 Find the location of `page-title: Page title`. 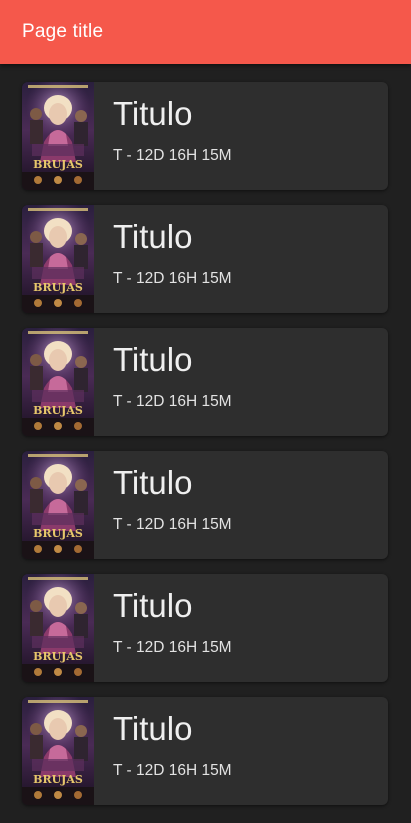

page-title: Page title is located at coordinates (63, 31).